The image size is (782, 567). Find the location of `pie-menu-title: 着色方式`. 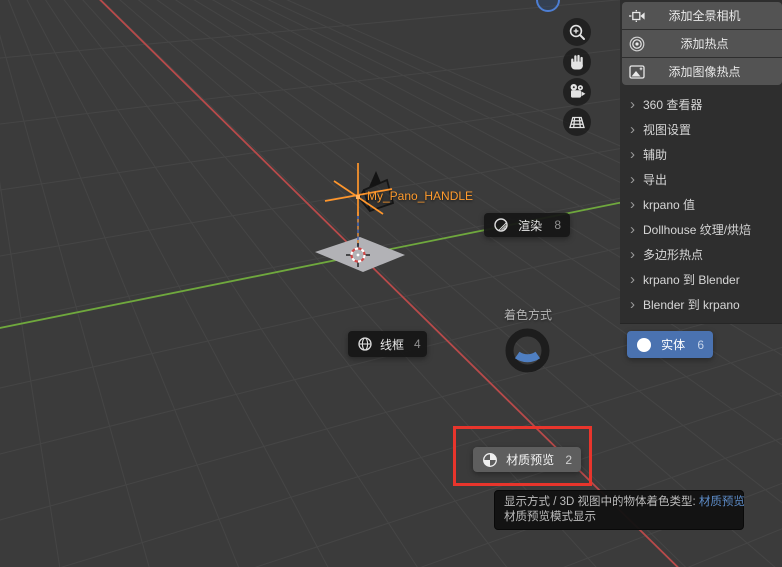

pie-menu-title: 着色方式 is located at coordinates (527, 315).